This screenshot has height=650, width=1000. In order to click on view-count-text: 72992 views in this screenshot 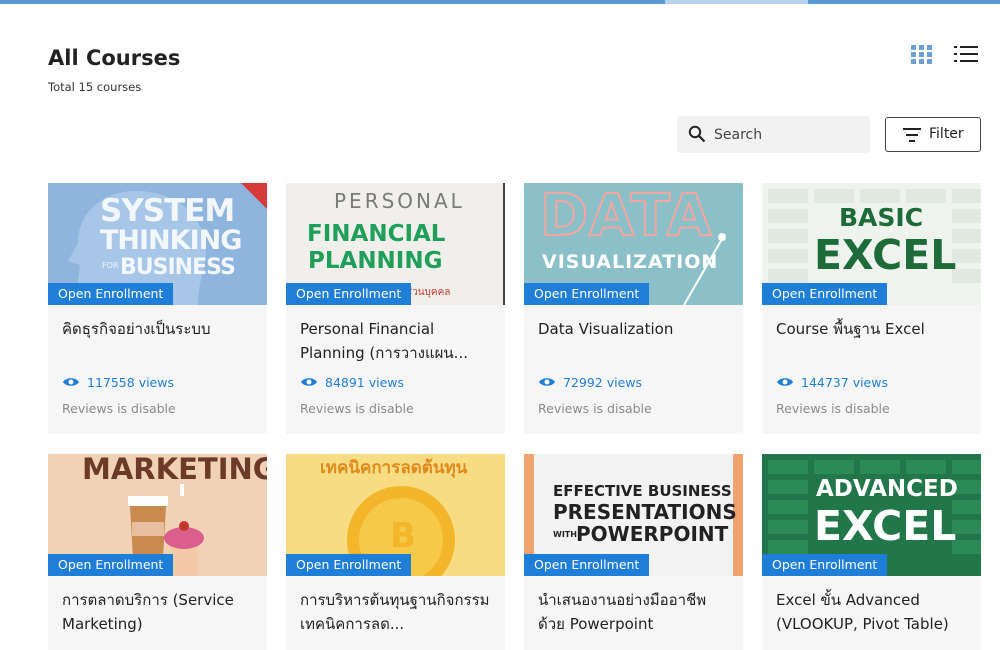, I will do `click(603, 382)`.